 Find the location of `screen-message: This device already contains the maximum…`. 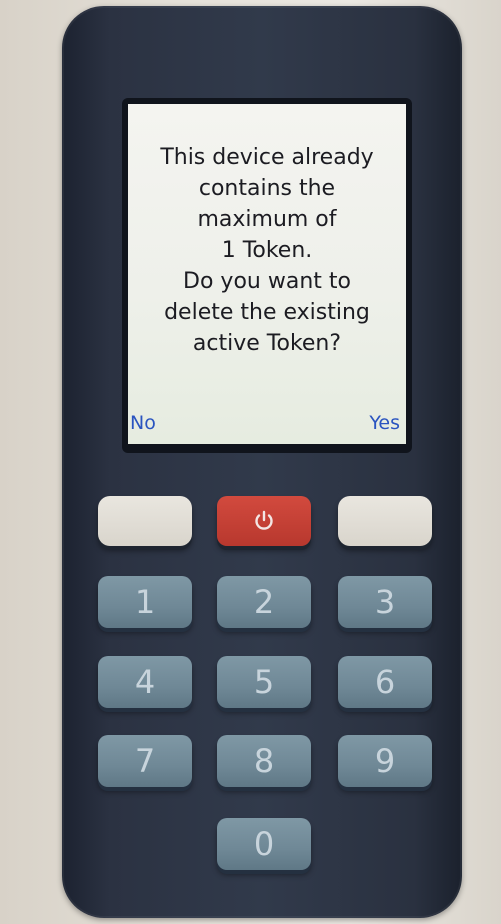

screen-message: This device already contains the maximum… is located at coordinates (267, 250).